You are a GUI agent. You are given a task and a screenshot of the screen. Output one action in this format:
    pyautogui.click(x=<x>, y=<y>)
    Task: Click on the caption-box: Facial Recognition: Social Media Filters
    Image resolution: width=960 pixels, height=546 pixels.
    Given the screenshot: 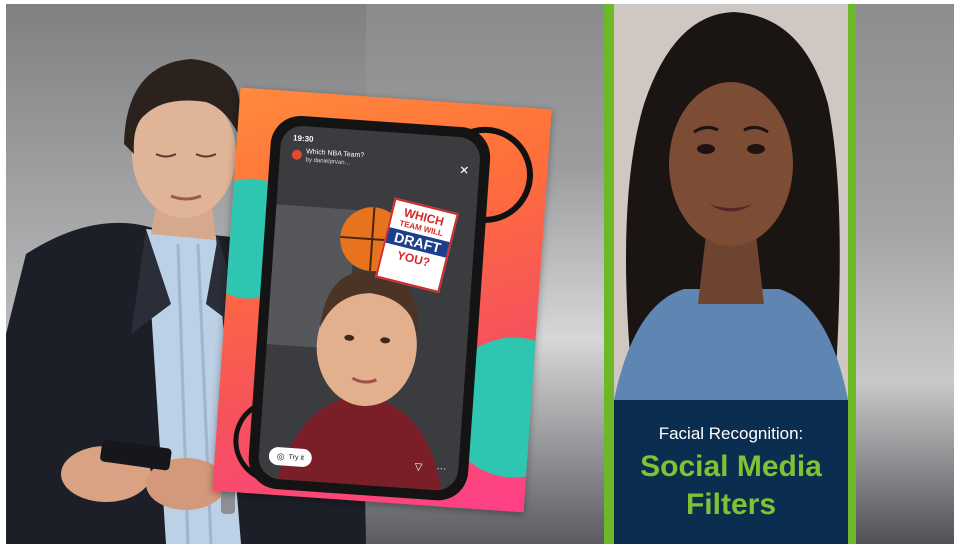 What is the action you would take?
    pyautogui.click(x=731, y=472)
    